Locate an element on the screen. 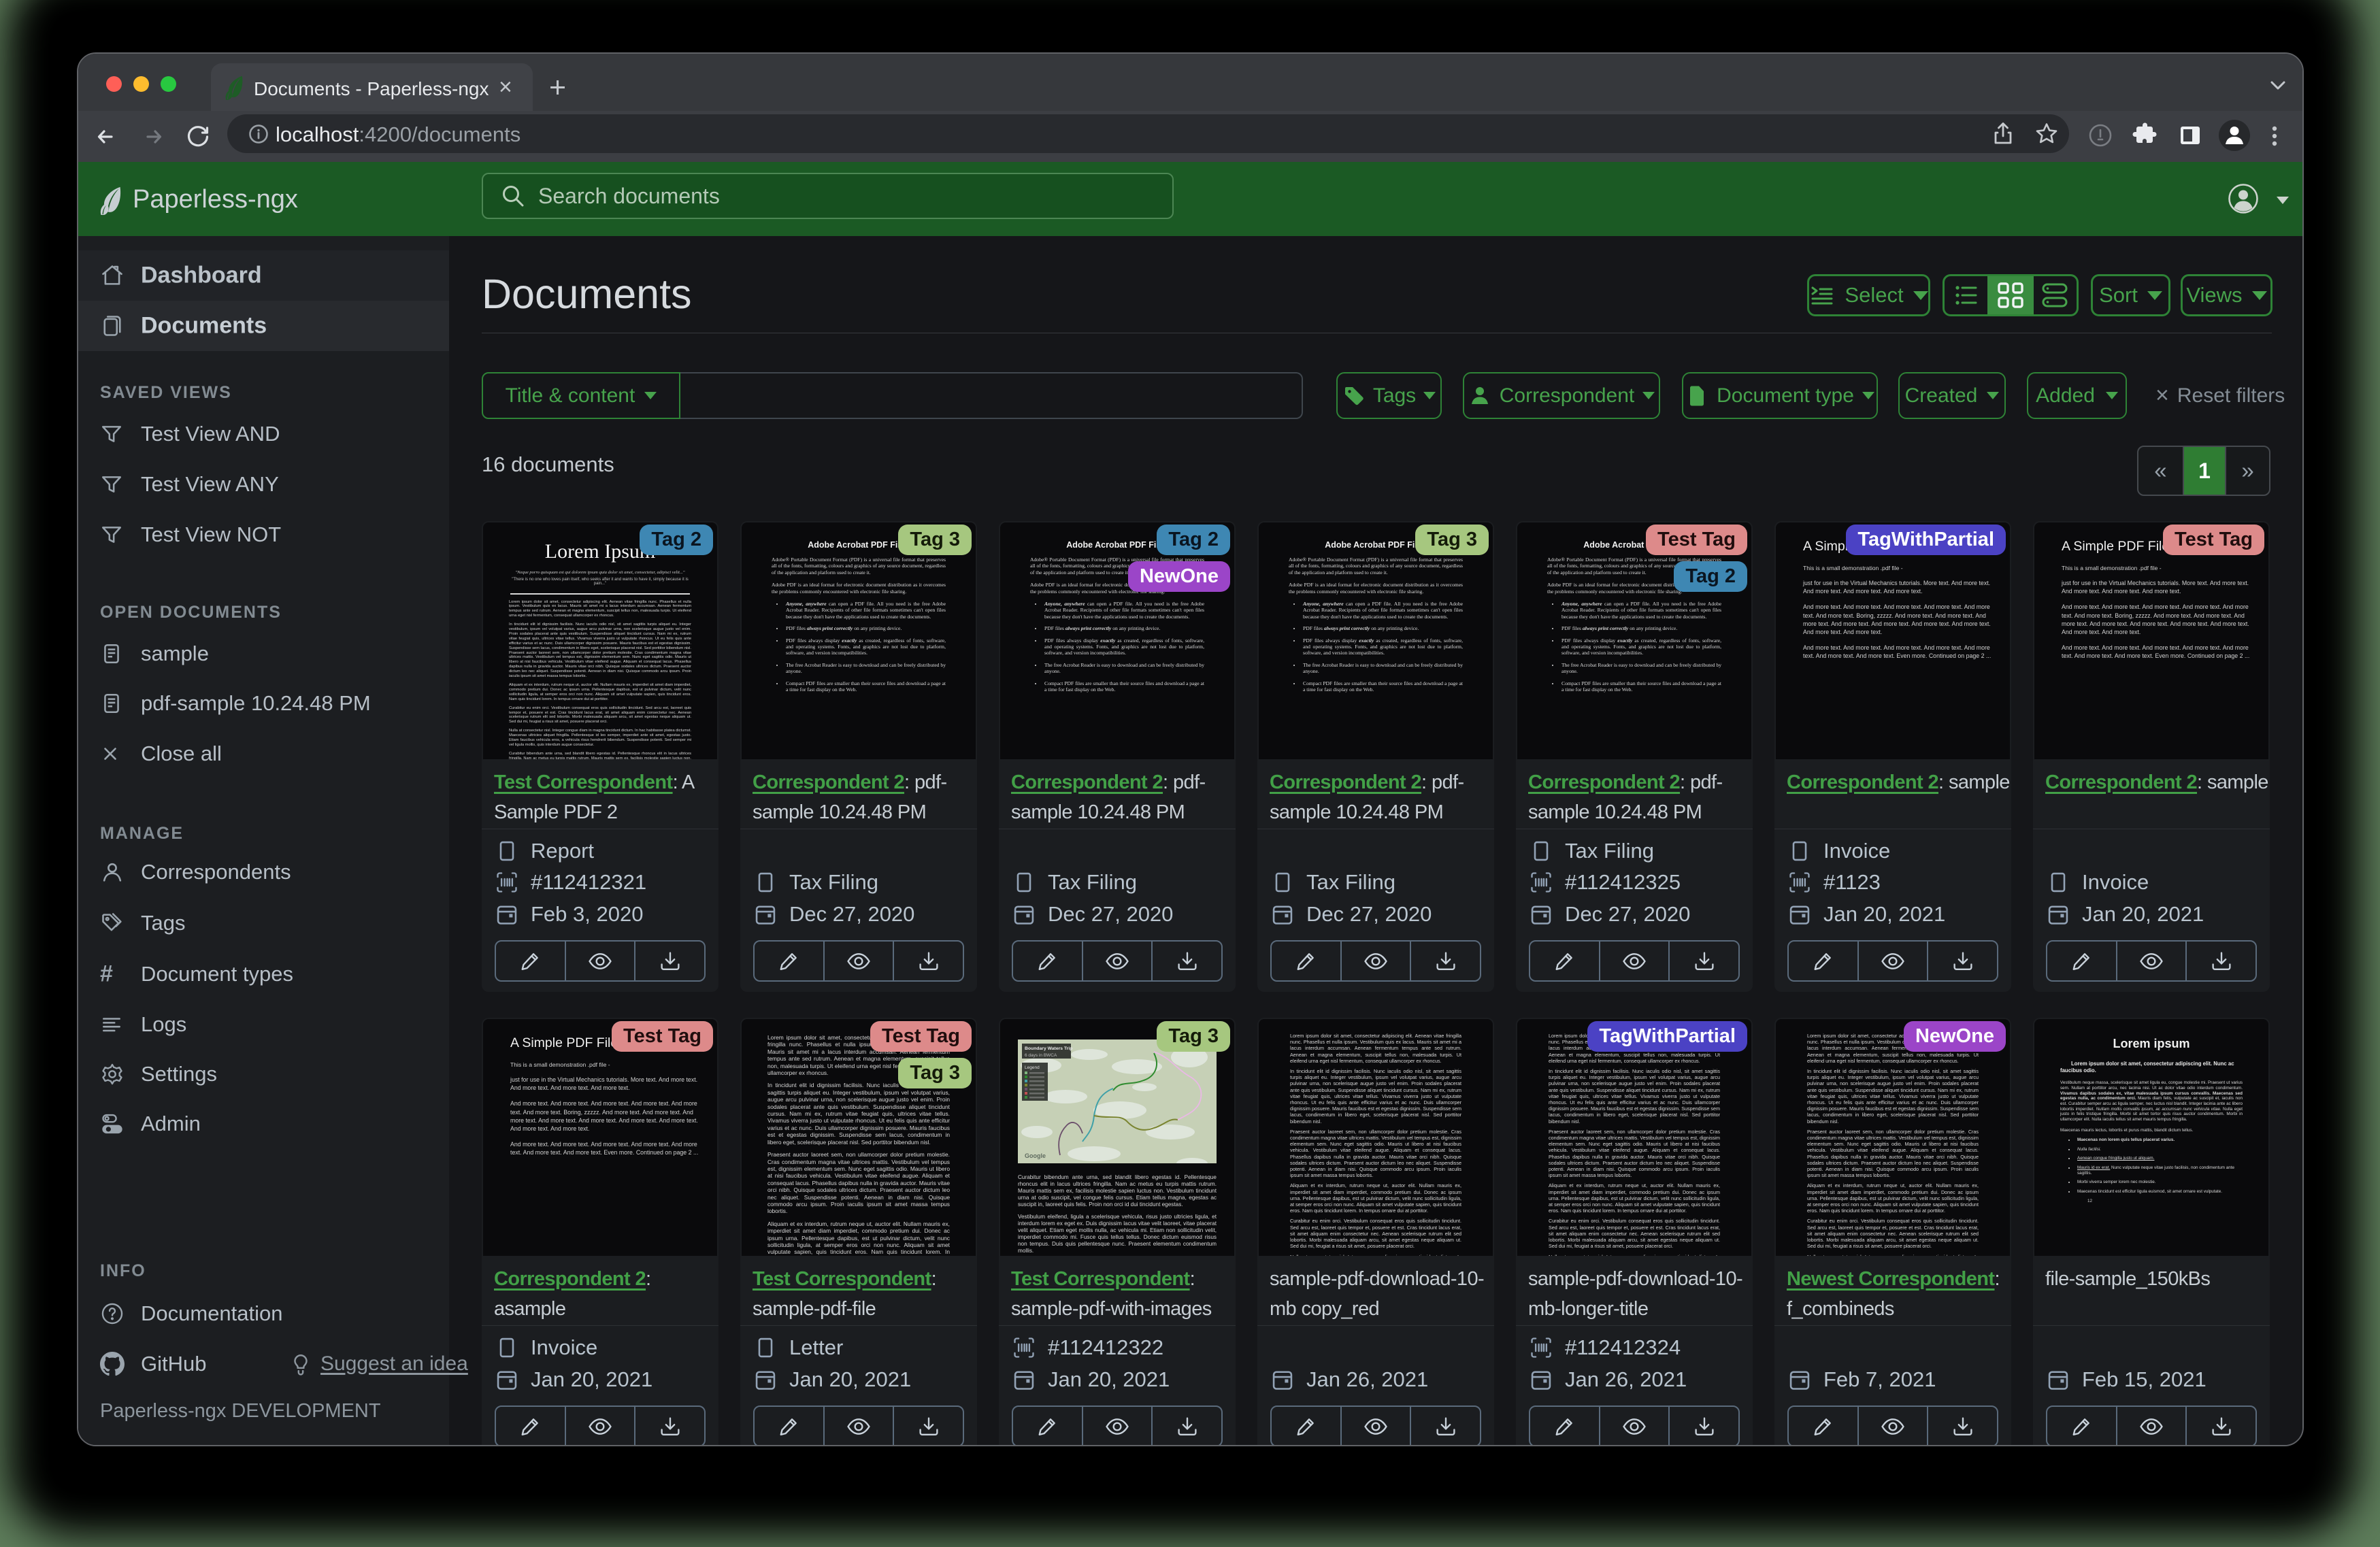 The image size is (2380, 1547). svg-text: Legend is located at coordinates (1033, 1067).